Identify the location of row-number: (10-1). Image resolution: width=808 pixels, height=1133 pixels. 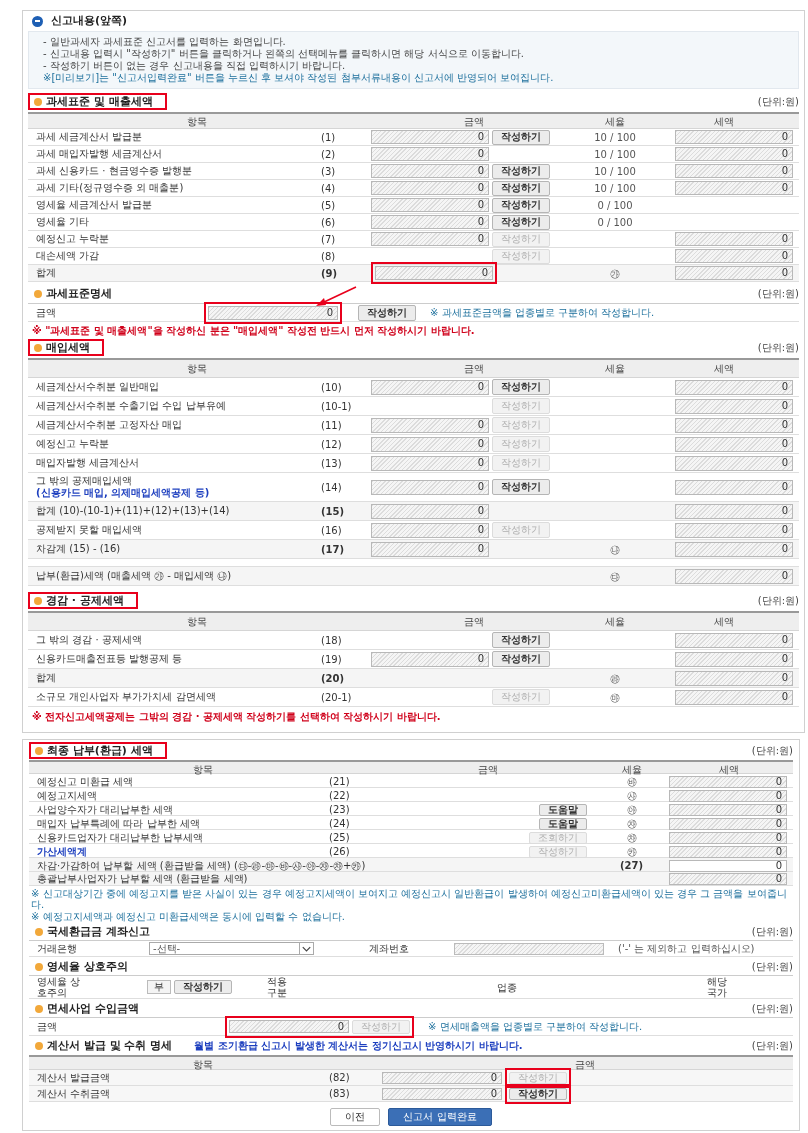
(336, 406).